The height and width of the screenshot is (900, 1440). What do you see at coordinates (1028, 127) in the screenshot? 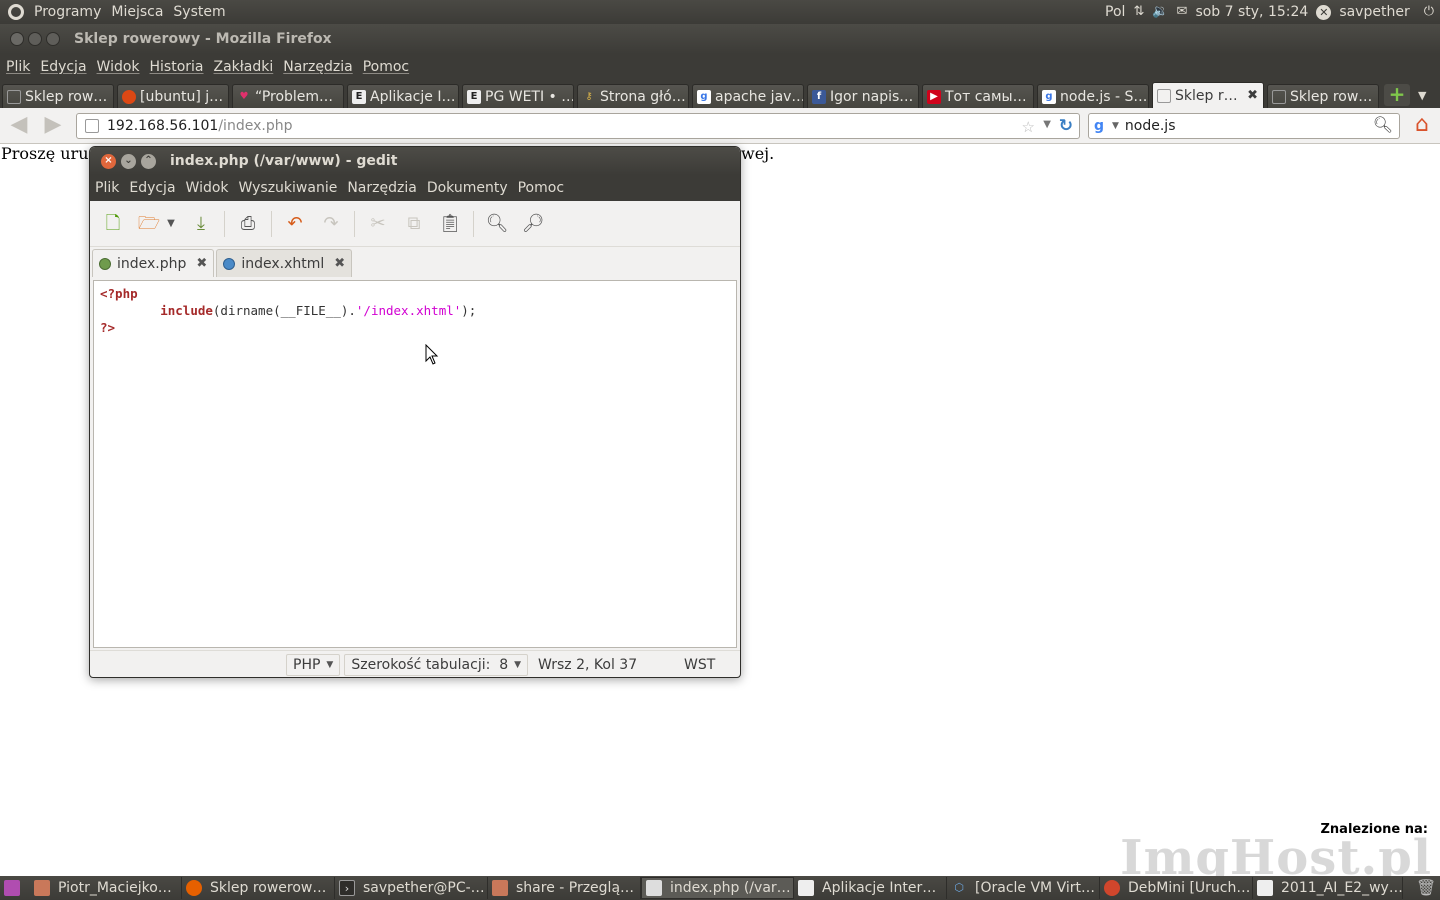
I see `bookmark-star-icon: ☆` at bounding box center [1028, 127].